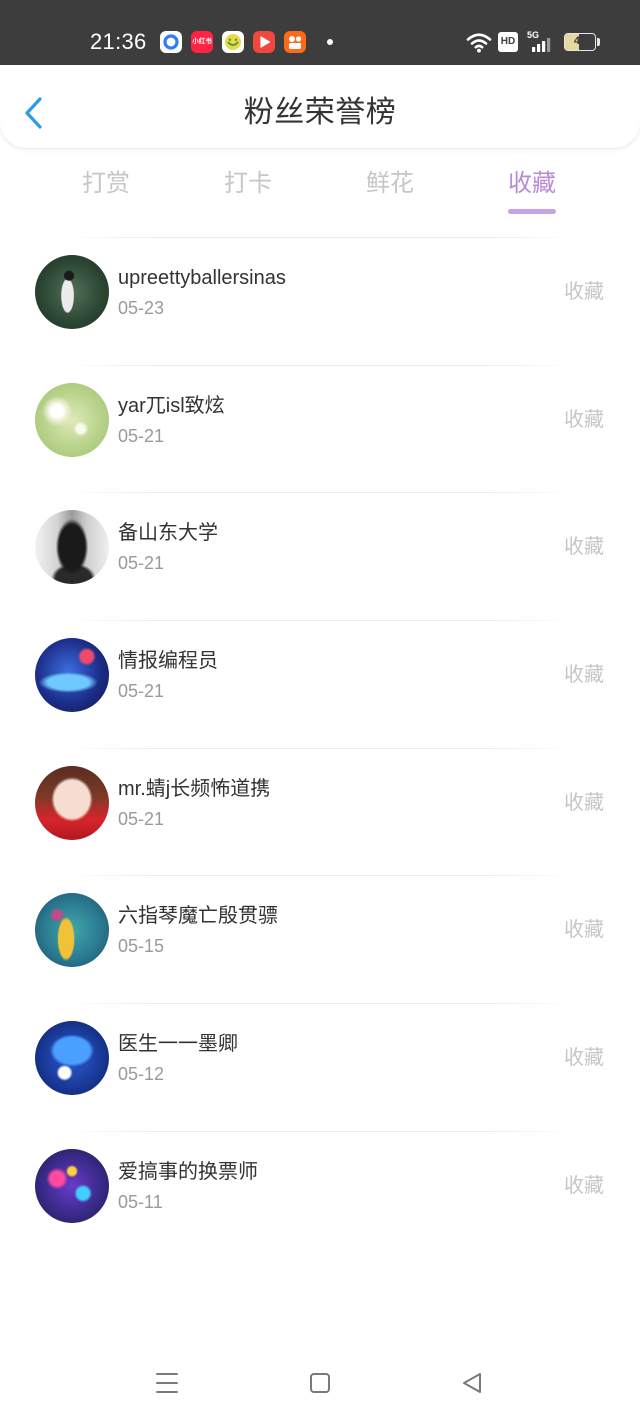 Image resolution: width=640 pixels, height=1422 pixels. Describe the element at coordinates (178, 1044) in the screenshot. I see `fan-name: 医生一一墨卿` at that location.